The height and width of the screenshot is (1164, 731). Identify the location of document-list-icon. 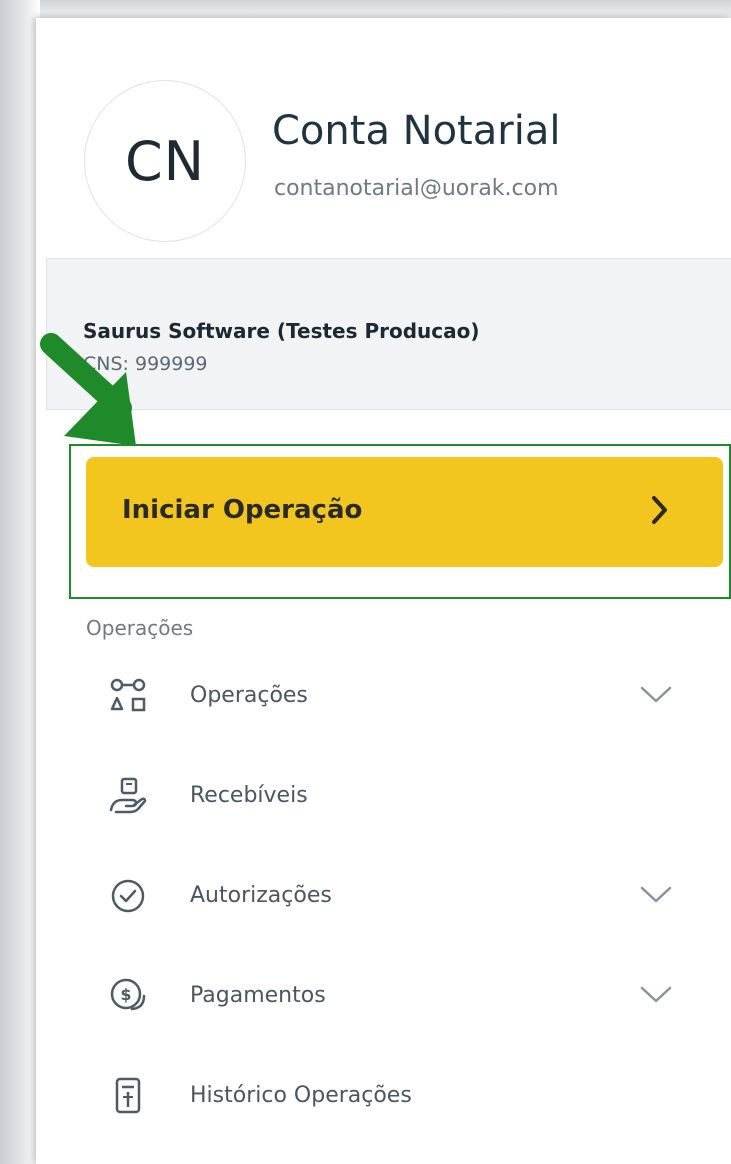
(128, 1095).